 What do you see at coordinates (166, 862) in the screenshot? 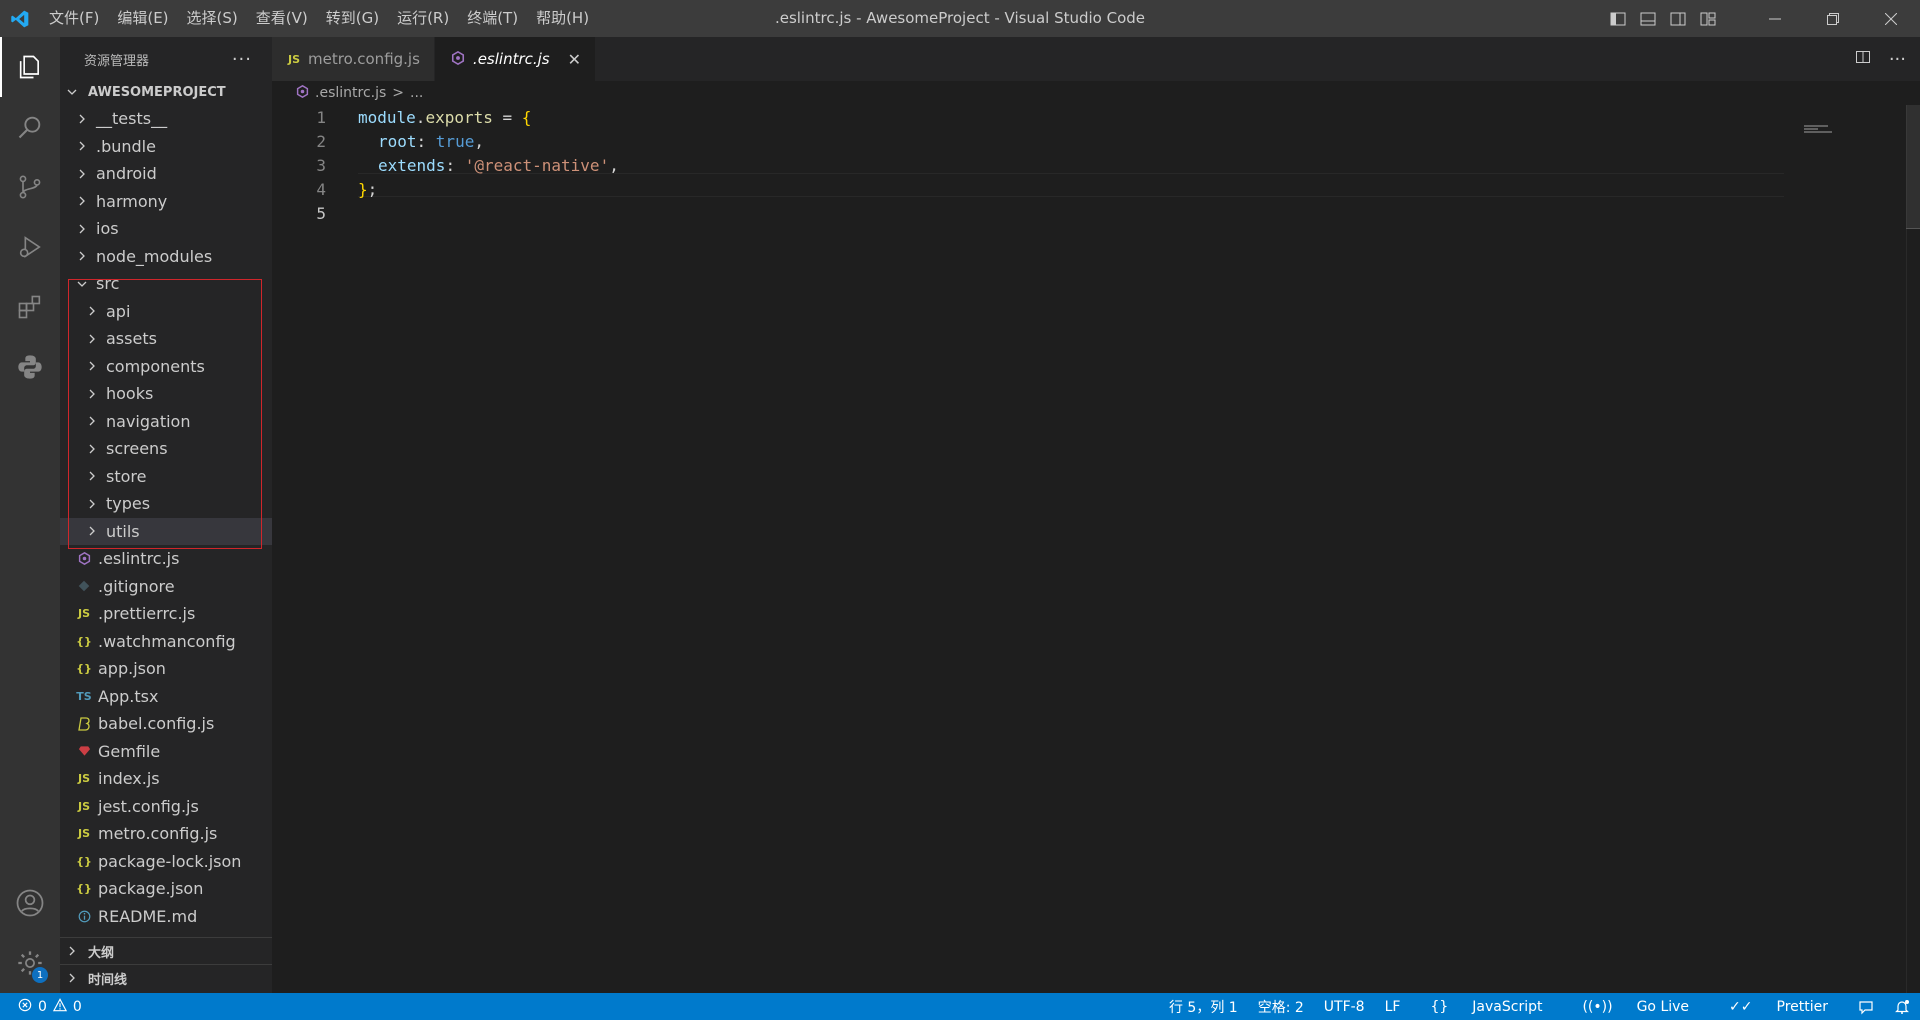
I see `tree-file: {} package-lock.json` at bounding box center [166, 862].